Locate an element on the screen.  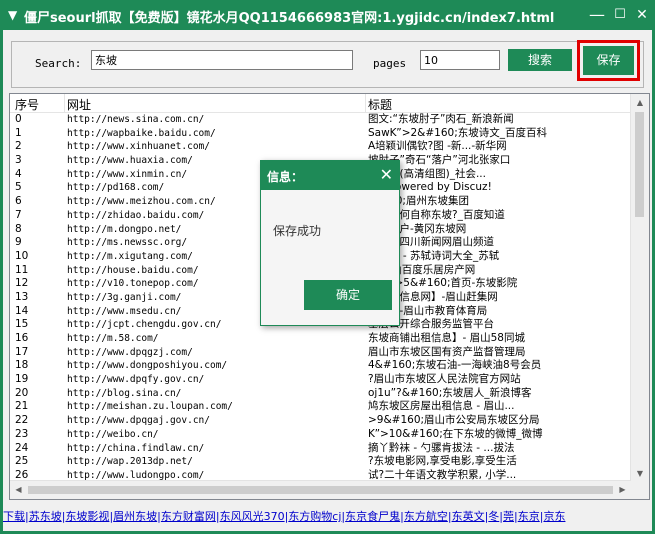
row-title: 苏东坡 - 苏轼诗词大全_苏轼 is located at coordinates (434, 255).